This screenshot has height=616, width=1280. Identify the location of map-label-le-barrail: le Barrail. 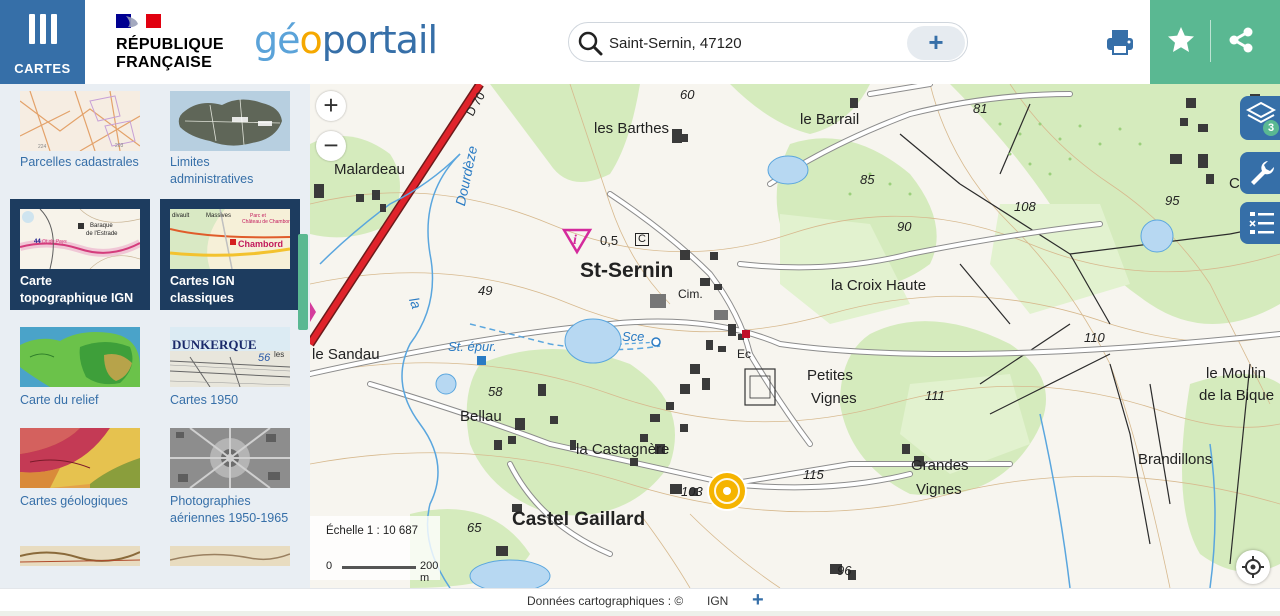
(830, 119).